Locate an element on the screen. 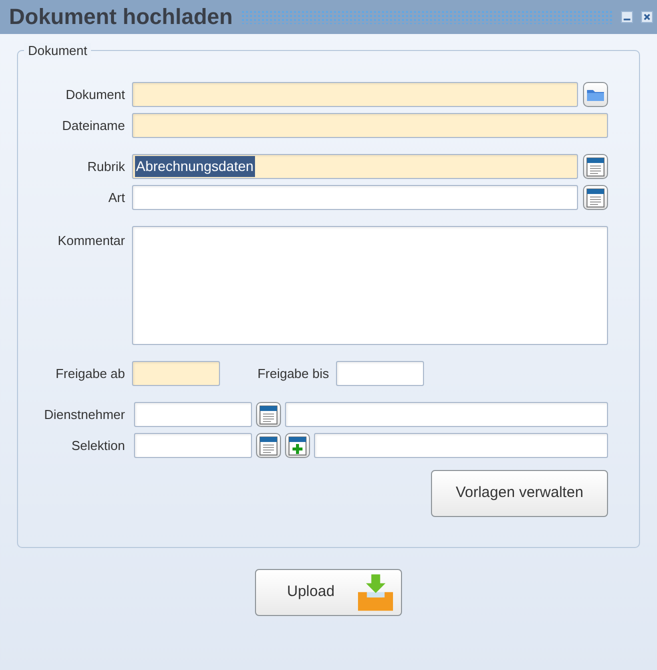  field-label: Rubrik is located at coordinates (105, 167).